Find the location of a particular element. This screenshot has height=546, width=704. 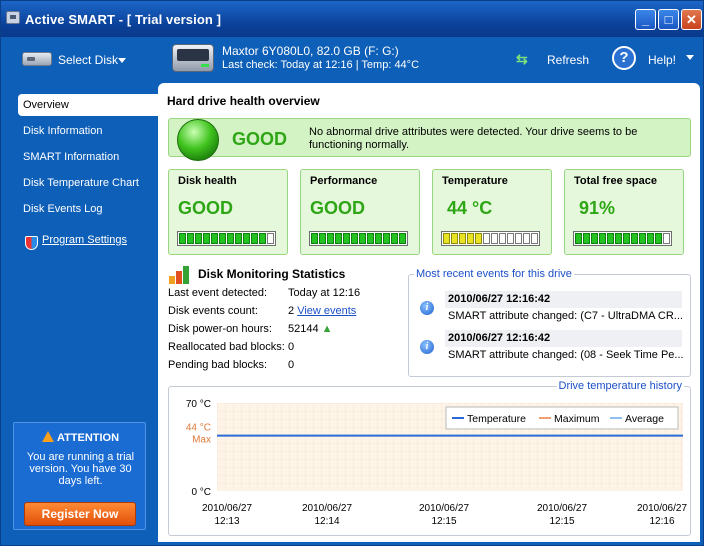

card-free-space: Total free space 91% is located at coordinates (624, 212).